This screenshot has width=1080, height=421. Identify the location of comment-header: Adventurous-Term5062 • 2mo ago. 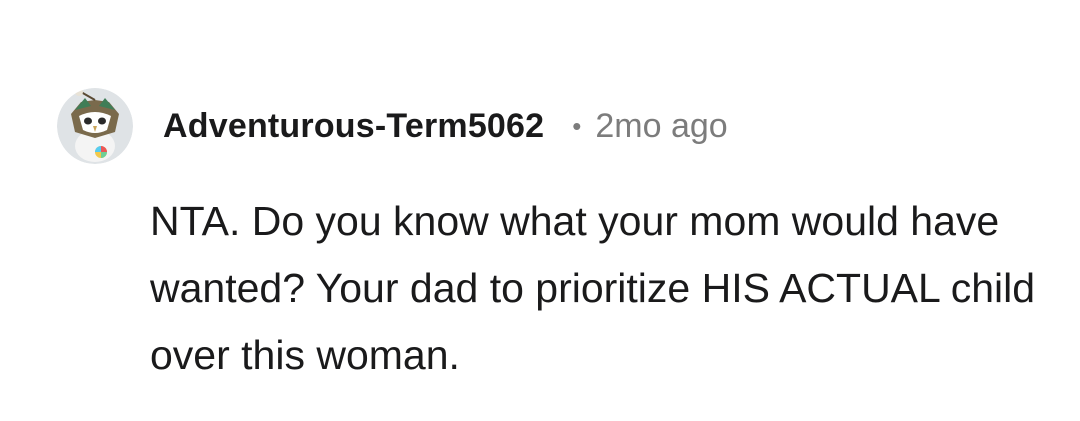
(392, 126).